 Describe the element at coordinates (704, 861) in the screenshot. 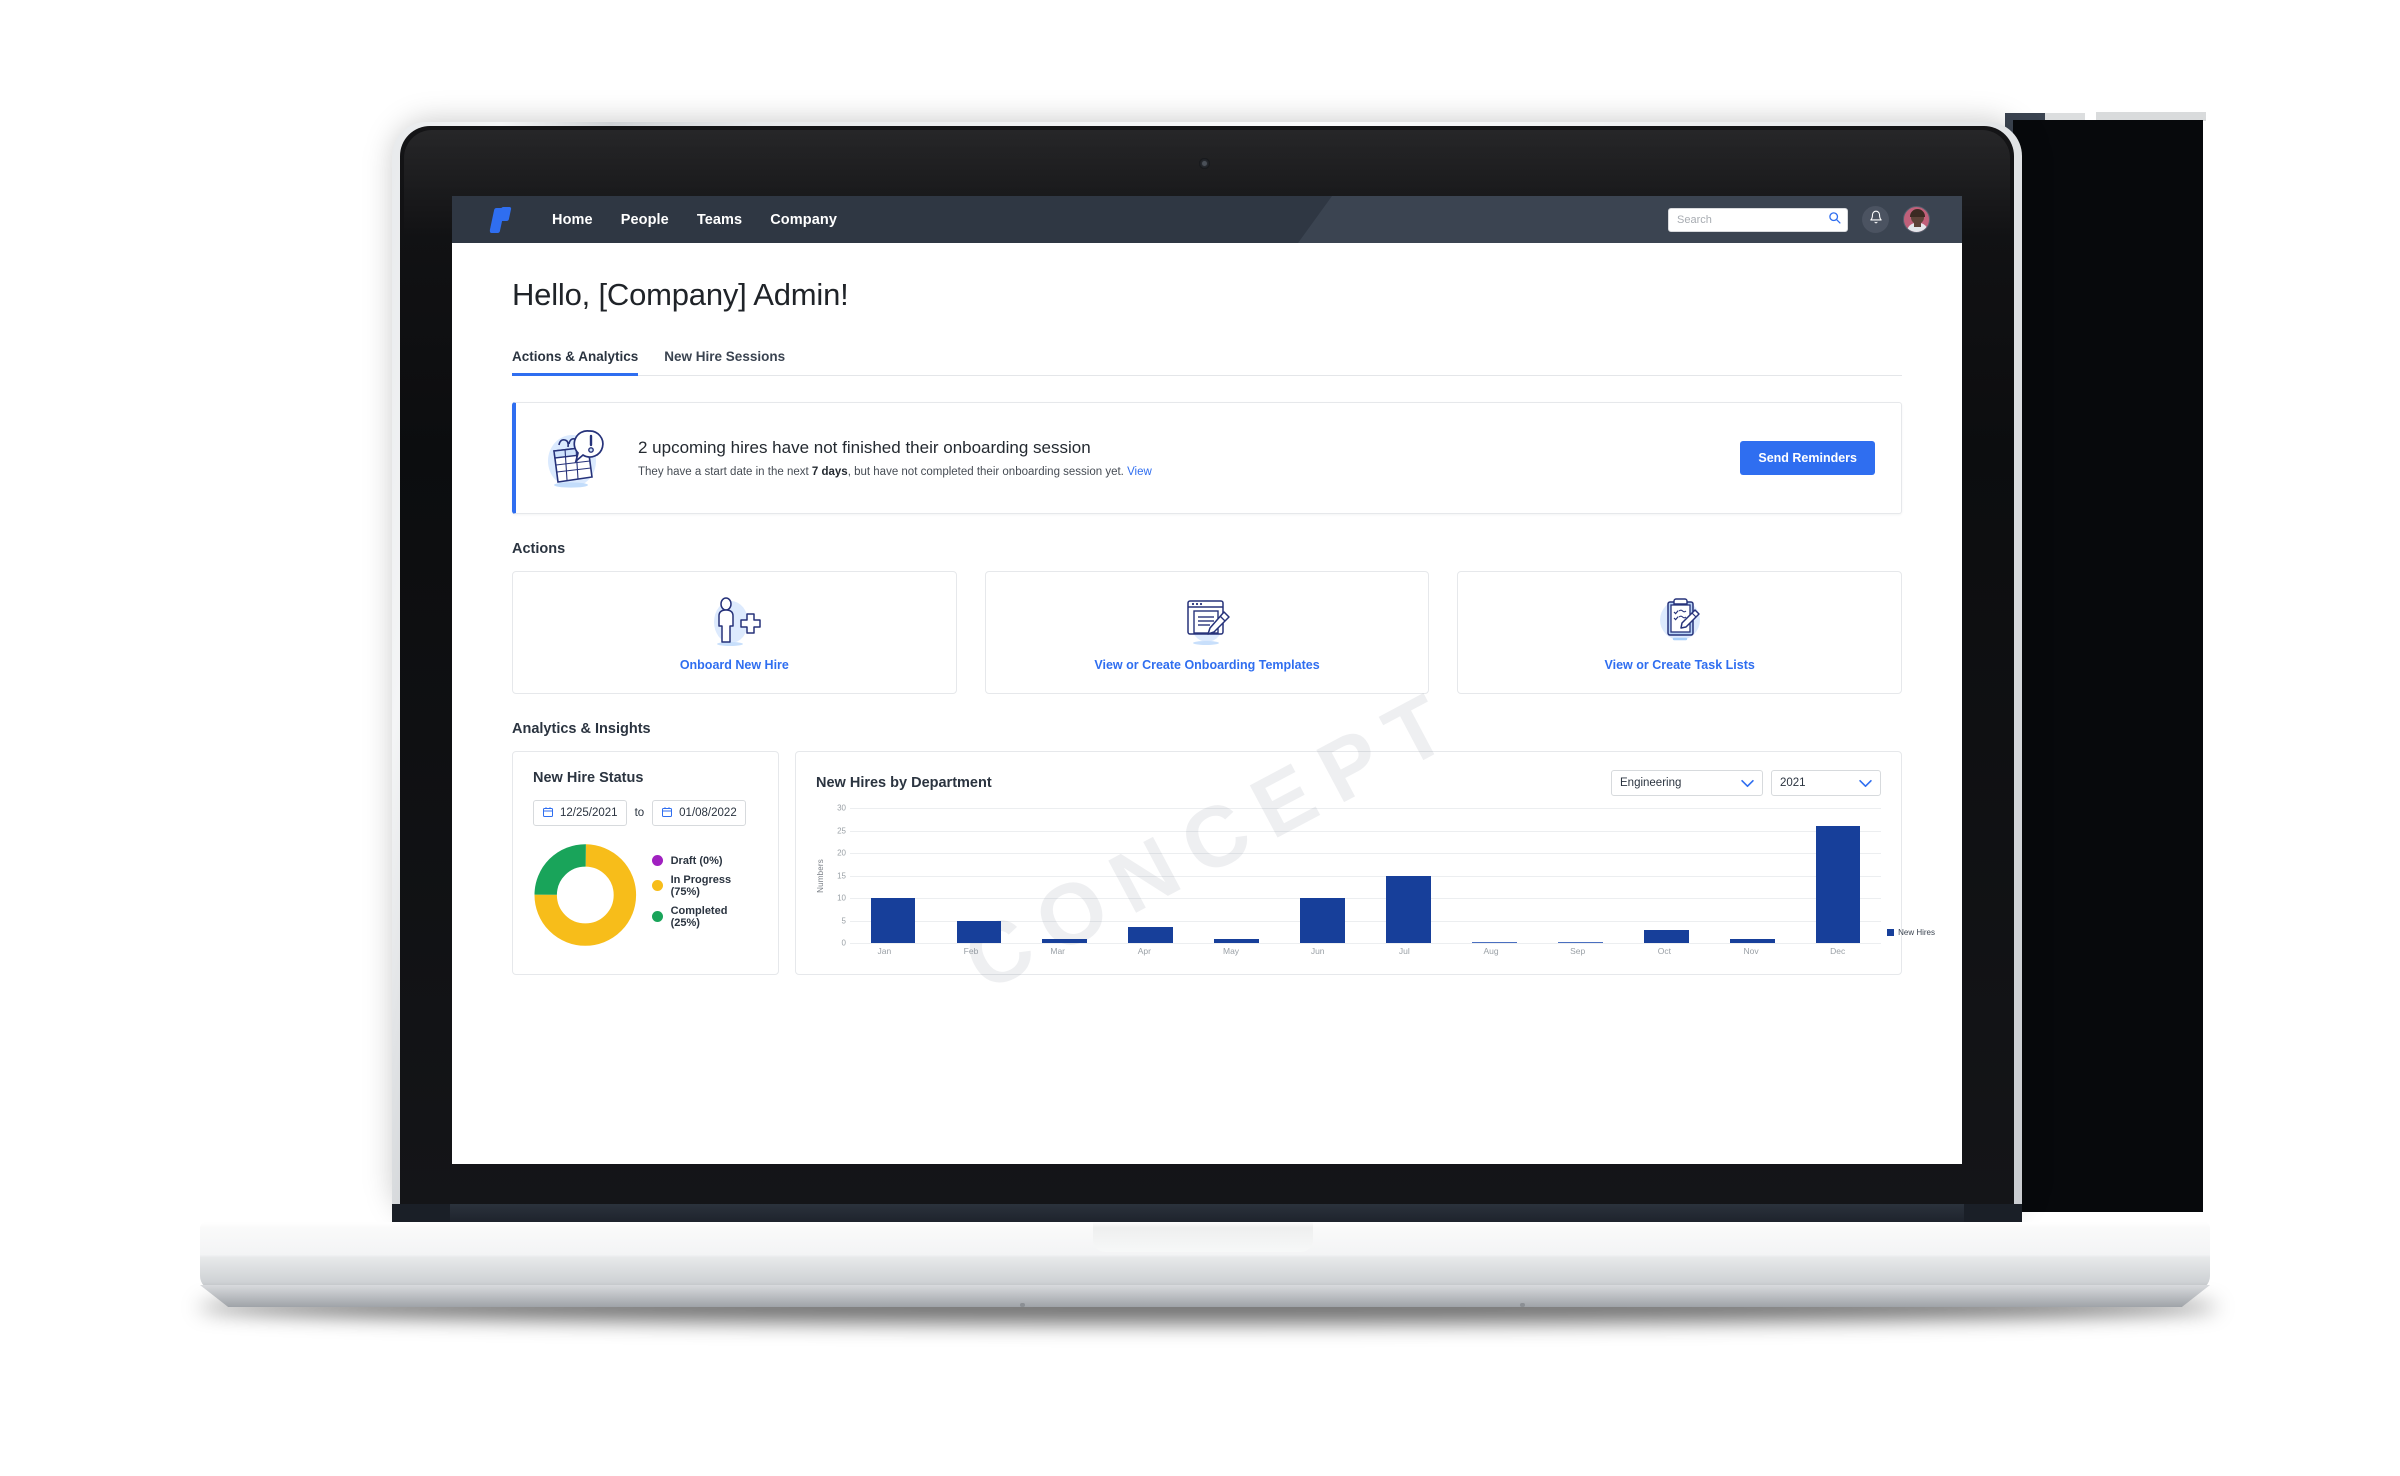

I see `legend-item-draft: Draft (0%)` at that location.